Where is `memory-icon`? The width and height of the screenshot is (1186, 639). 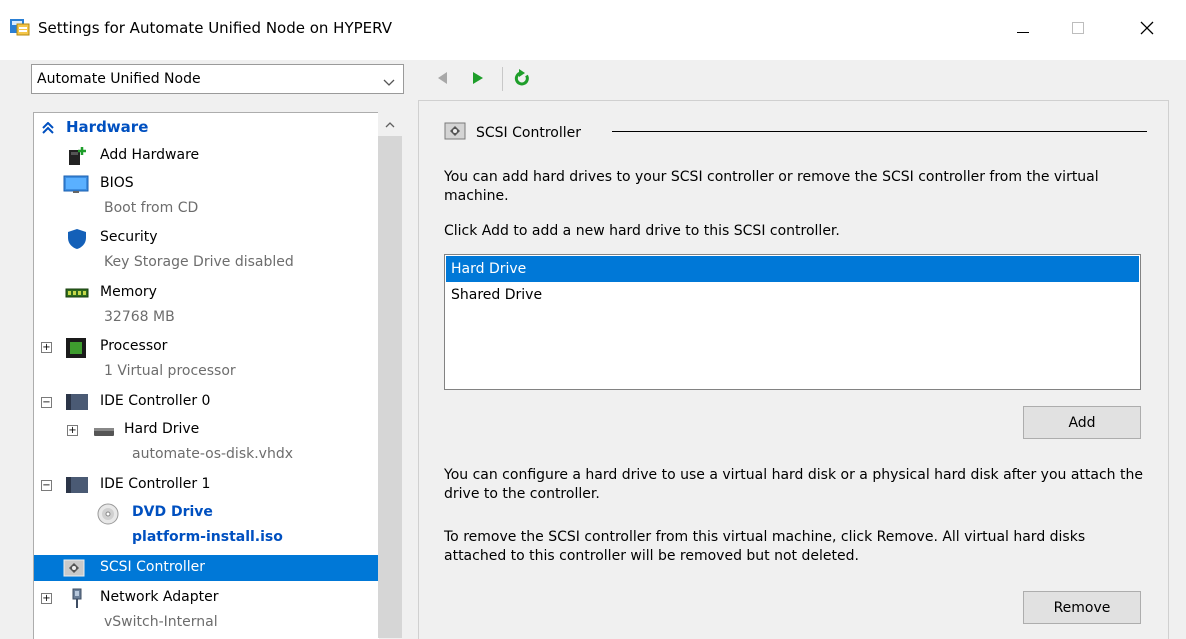
memory-icon is located at coordinates (77, 293).